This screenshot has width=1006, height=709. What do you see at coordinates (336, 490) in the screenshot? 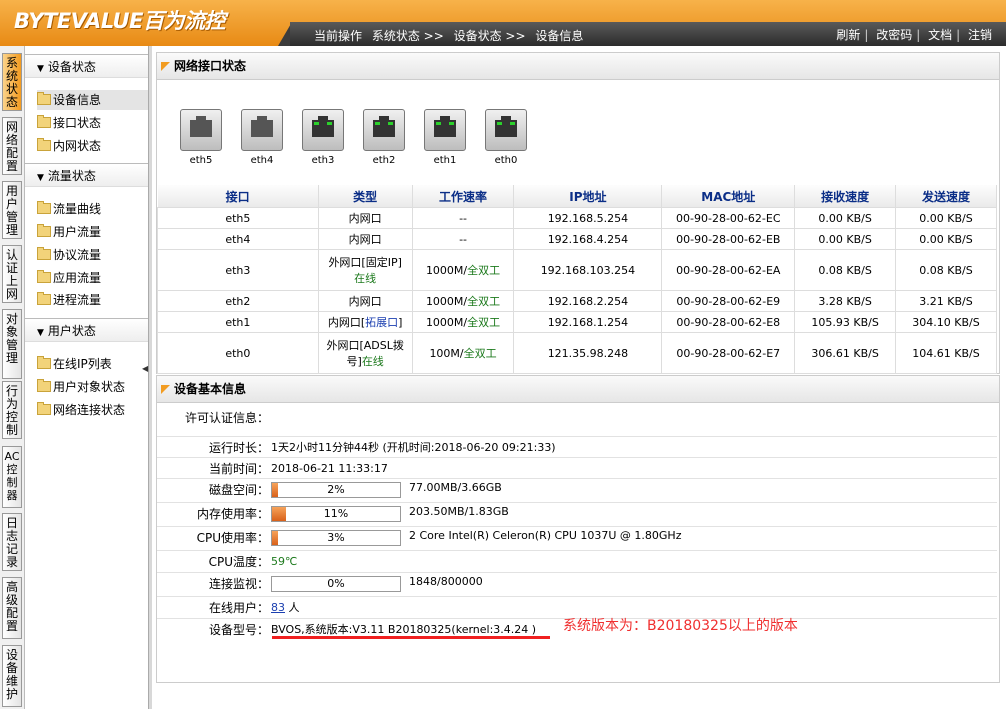
I see `disk-progress-bar: 2%` at bounding box center [336, 490].